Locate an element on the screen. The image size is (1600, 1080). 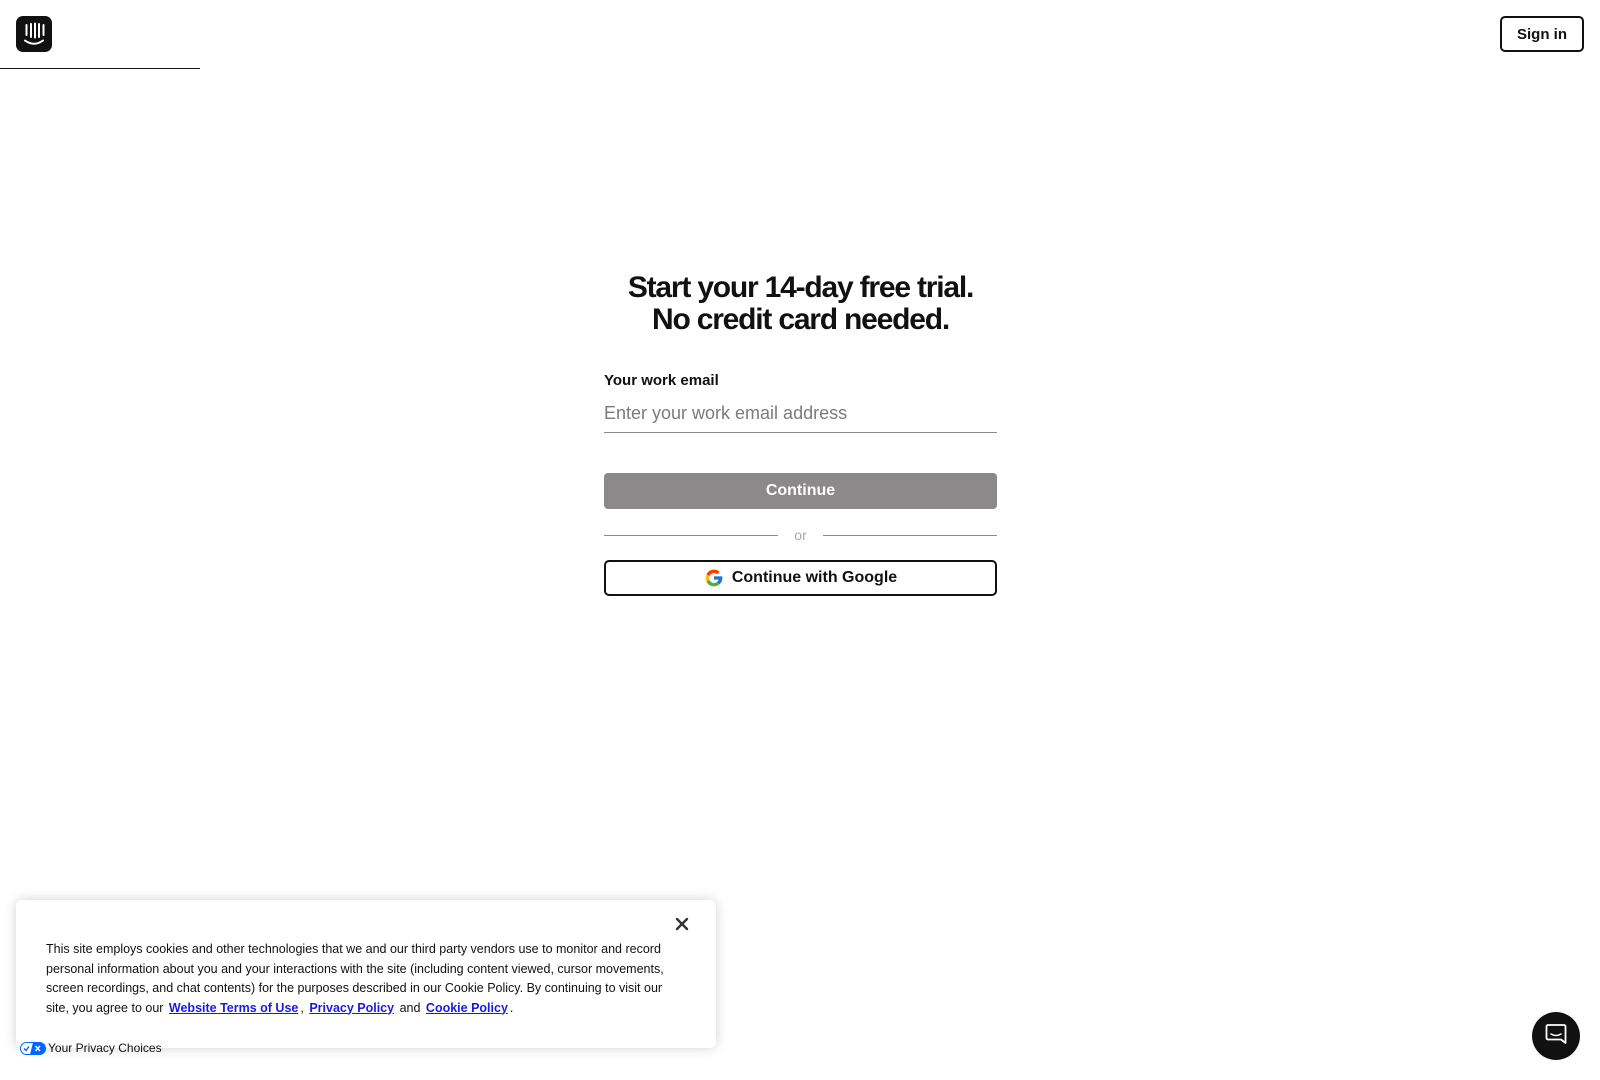
page-title-line1: Start your 14-day free trial. is located at coordinates (801, 287).